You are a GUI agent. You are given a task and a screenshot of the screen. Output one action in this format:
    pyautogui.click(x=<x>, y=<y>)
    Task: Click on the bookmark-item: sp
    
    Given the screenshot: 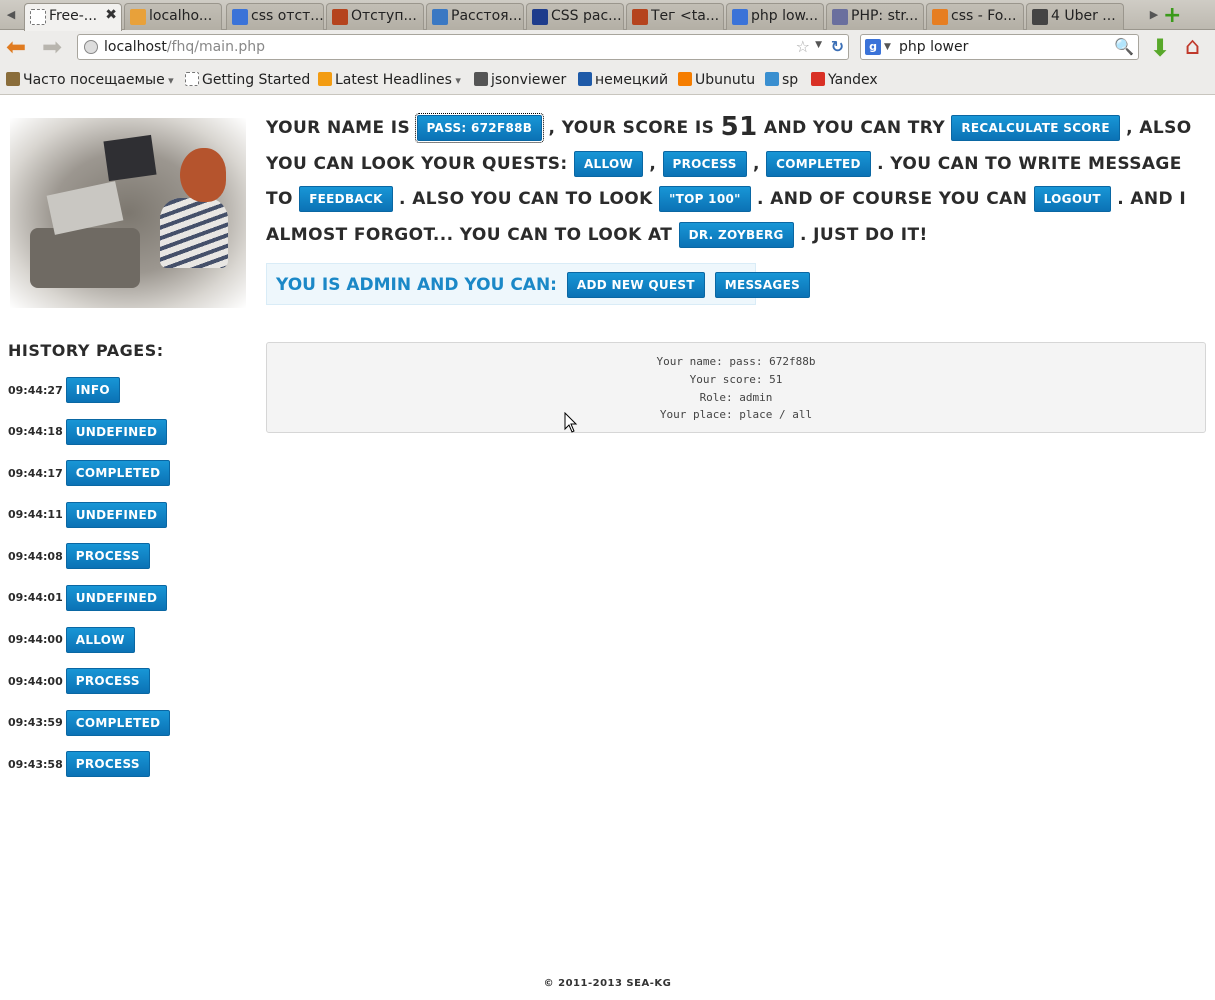 What is the action you would take?
    pyautogui.click(x=781, y=80)
    